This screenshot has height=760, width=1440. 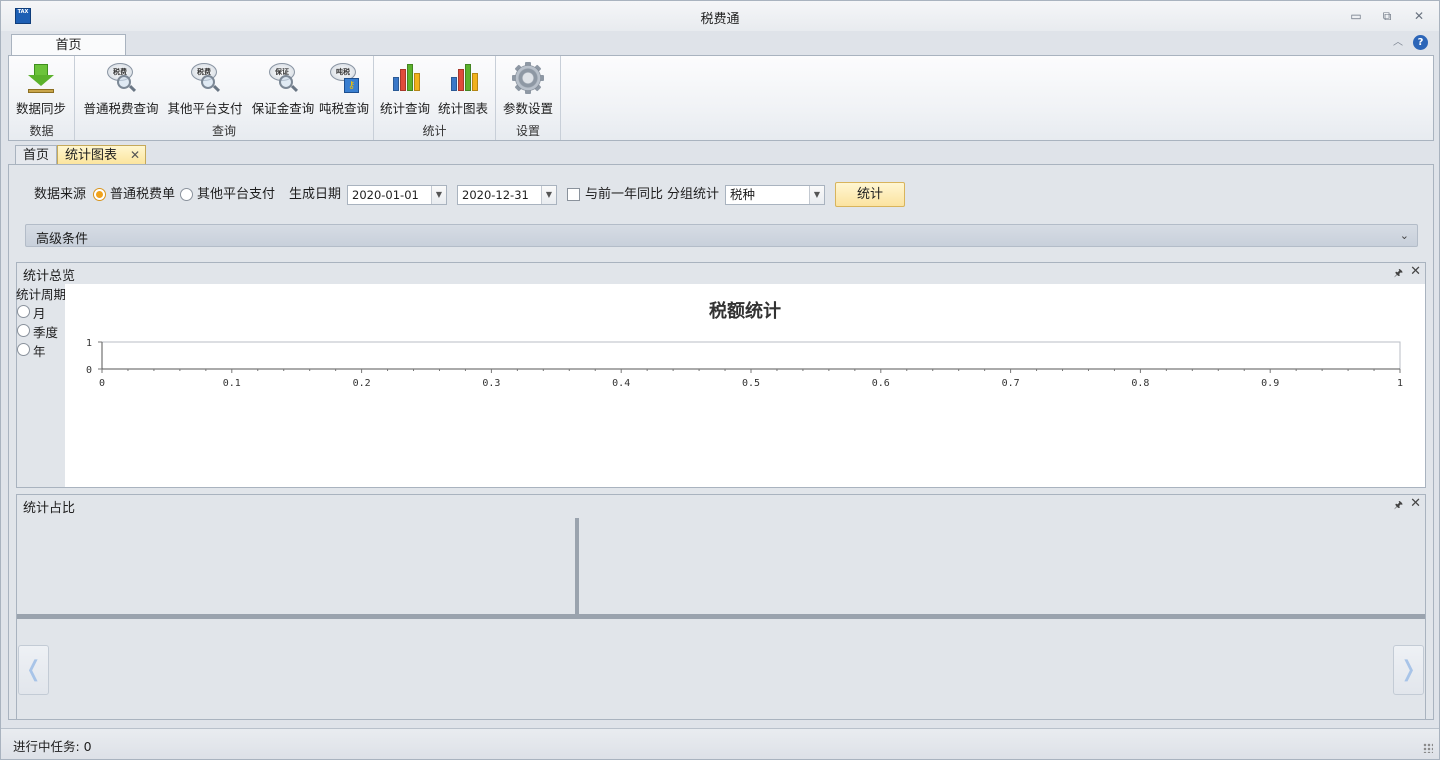 I want to click on x-tick-label: 0.3, so click(x=491, y=383).